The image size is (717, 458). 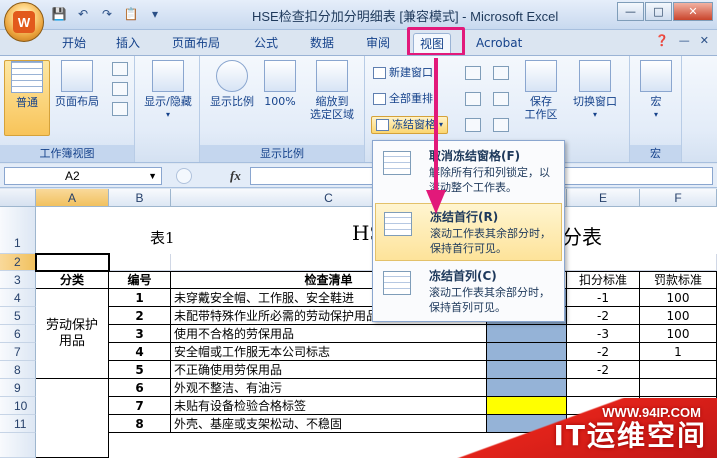 What do you see at coordinates (693, 11) in the screenshot?
I see `close-button: ✕` at bounding box center [693, 11].